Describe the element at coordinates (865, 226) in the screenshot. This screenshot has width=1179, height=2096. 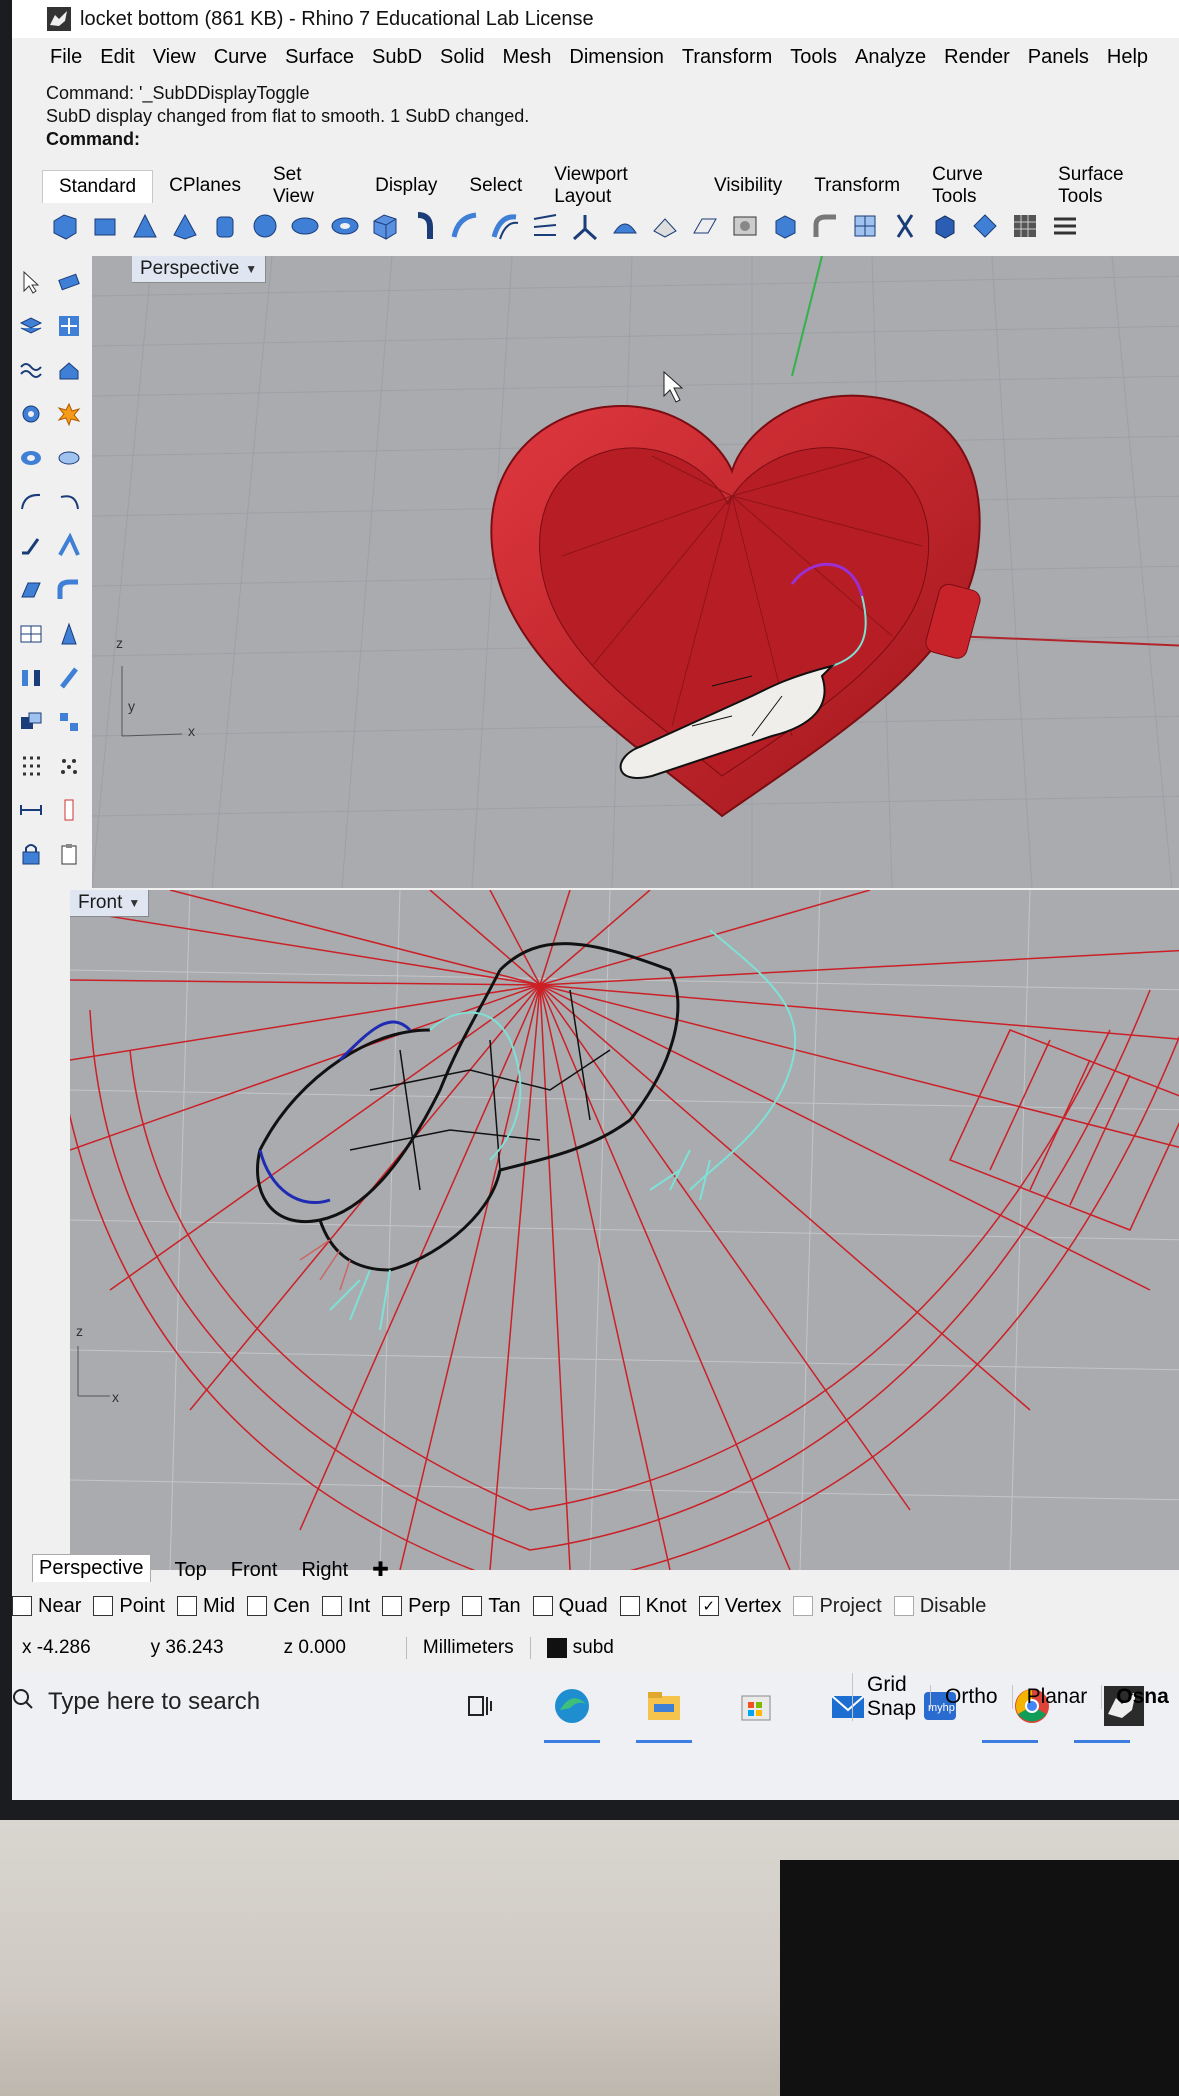
I see `cage-icon` at that location.